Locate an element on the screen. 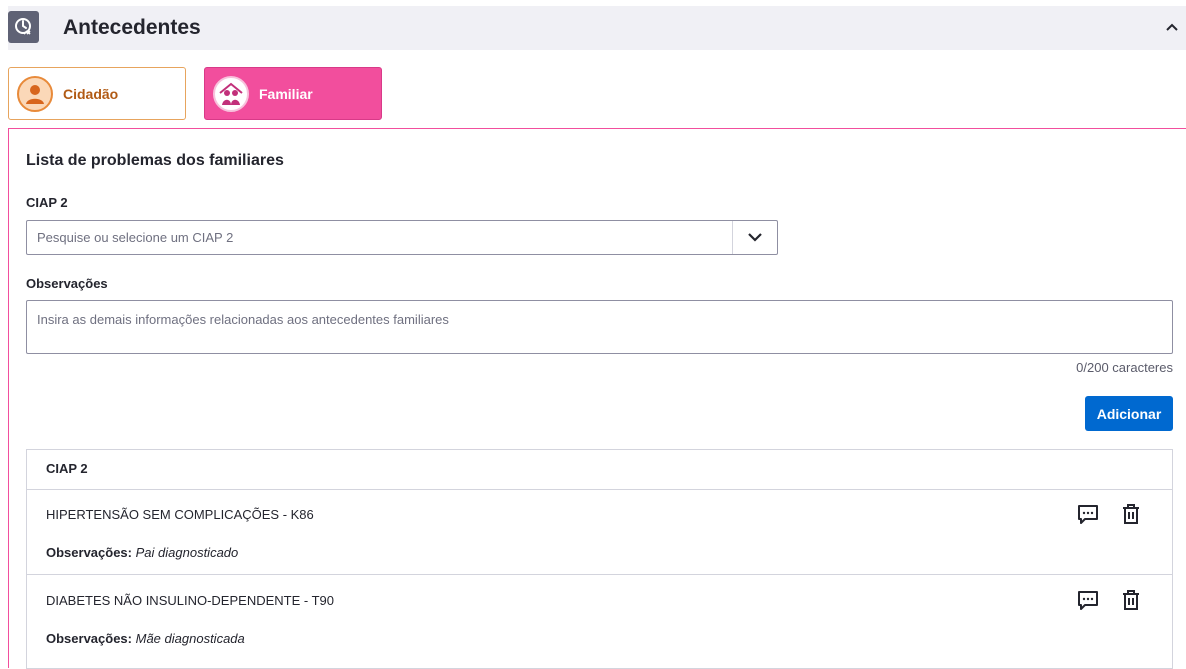  row-observacoes: Observações: Mãe diagnosticada is located at coordinates (145, 638).